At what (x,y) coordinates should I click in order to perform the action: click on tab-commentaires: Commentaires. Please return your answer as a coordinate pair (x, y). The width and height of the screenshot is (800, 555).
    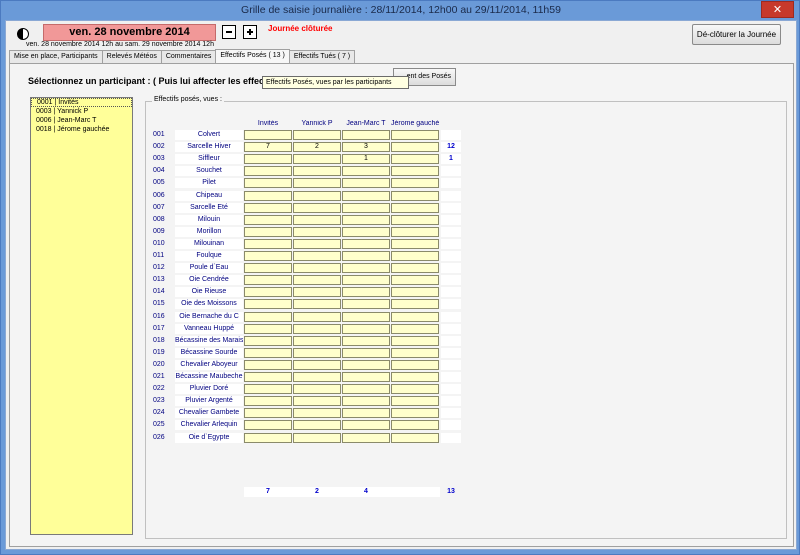
    Looking at the image, I should click on (188, 56).